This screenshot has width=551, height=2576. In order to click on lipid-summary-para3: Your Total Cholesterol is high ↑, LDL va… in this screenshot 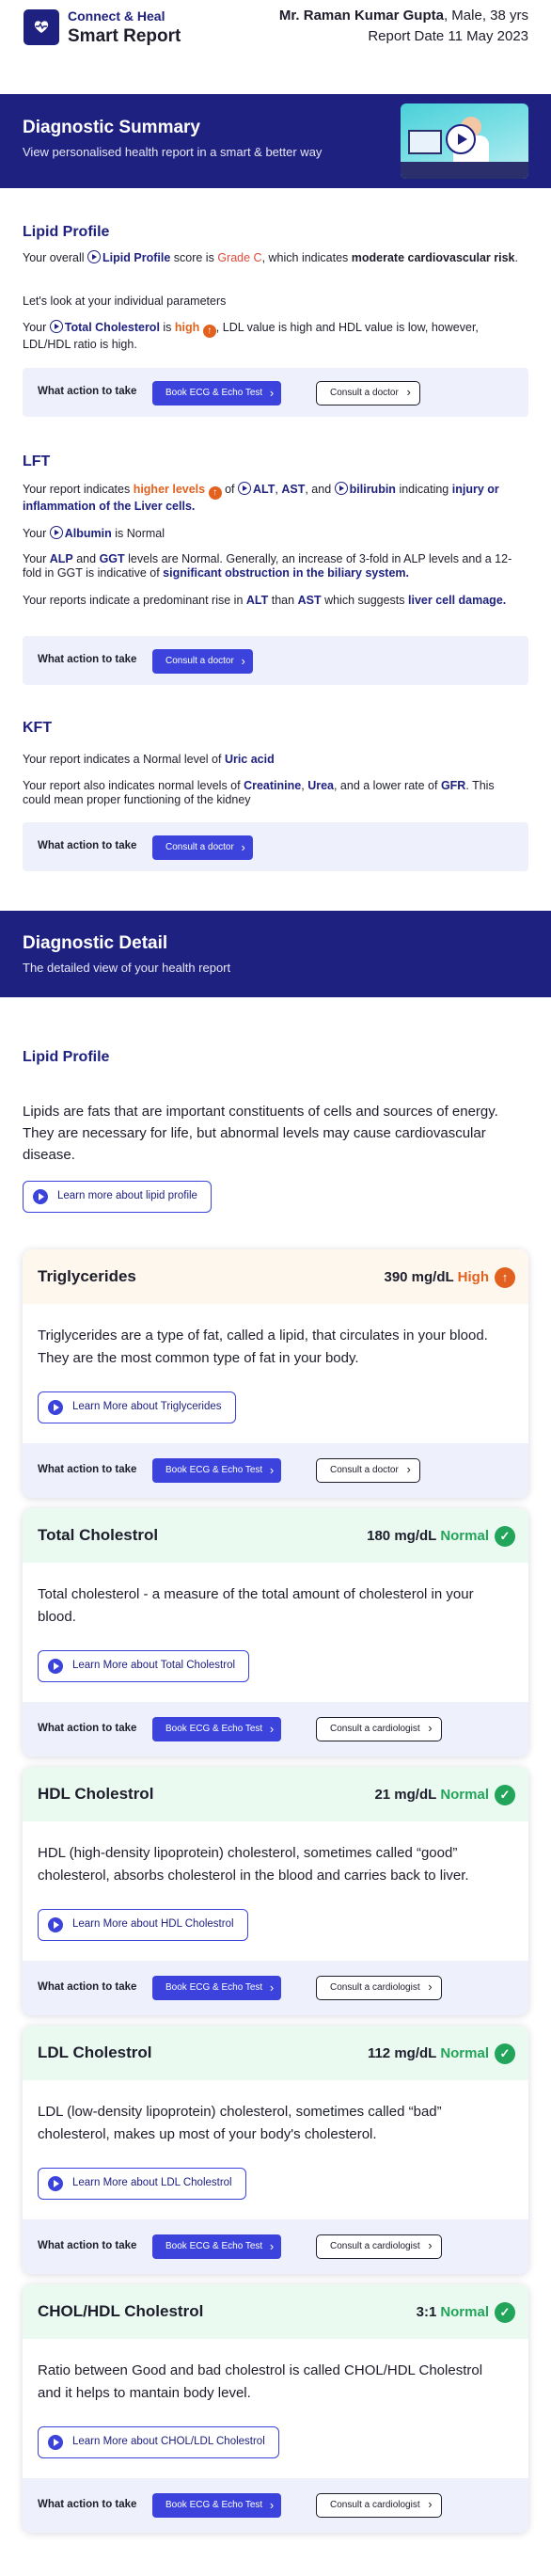, I will do `click(272, 336)`.